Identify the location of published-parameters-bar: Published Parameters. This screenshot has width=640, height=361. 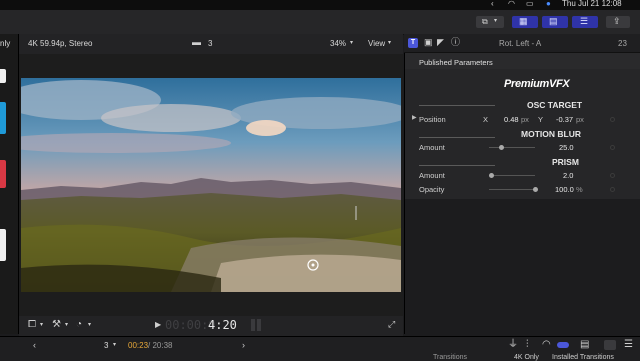
(522, 61).